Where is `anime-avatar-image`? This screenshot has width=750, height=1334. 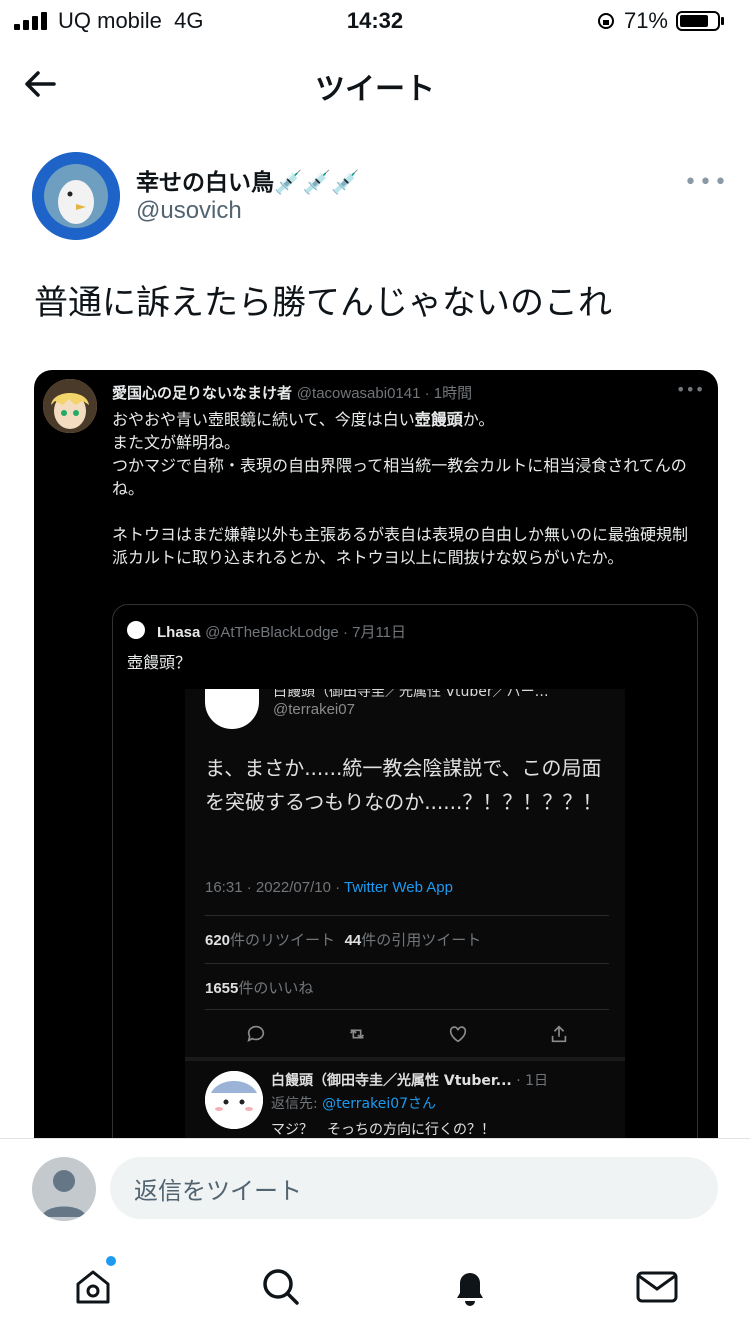 anime-avatar-image is located at coordinates (70, 406).